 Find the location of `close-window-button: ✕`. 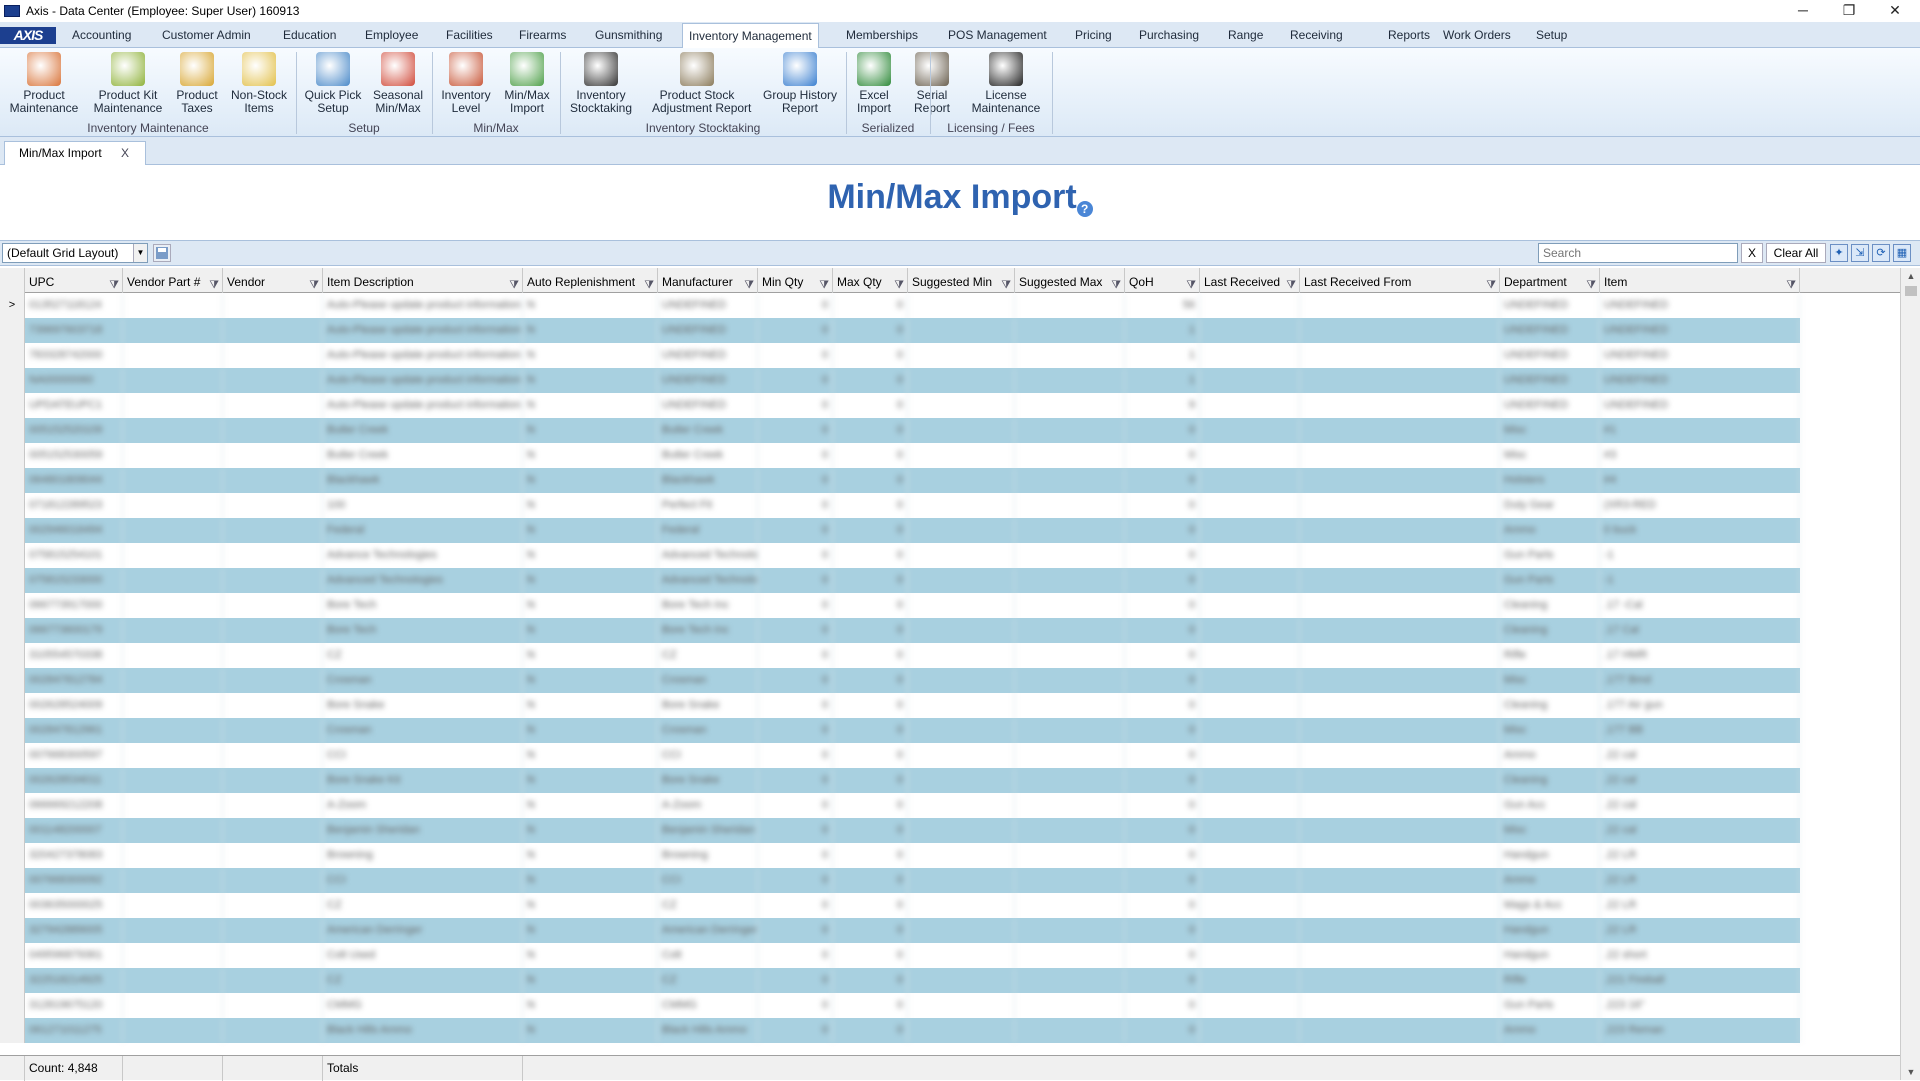

close-window-button: ✕ is located at coordinates (1895, 11).